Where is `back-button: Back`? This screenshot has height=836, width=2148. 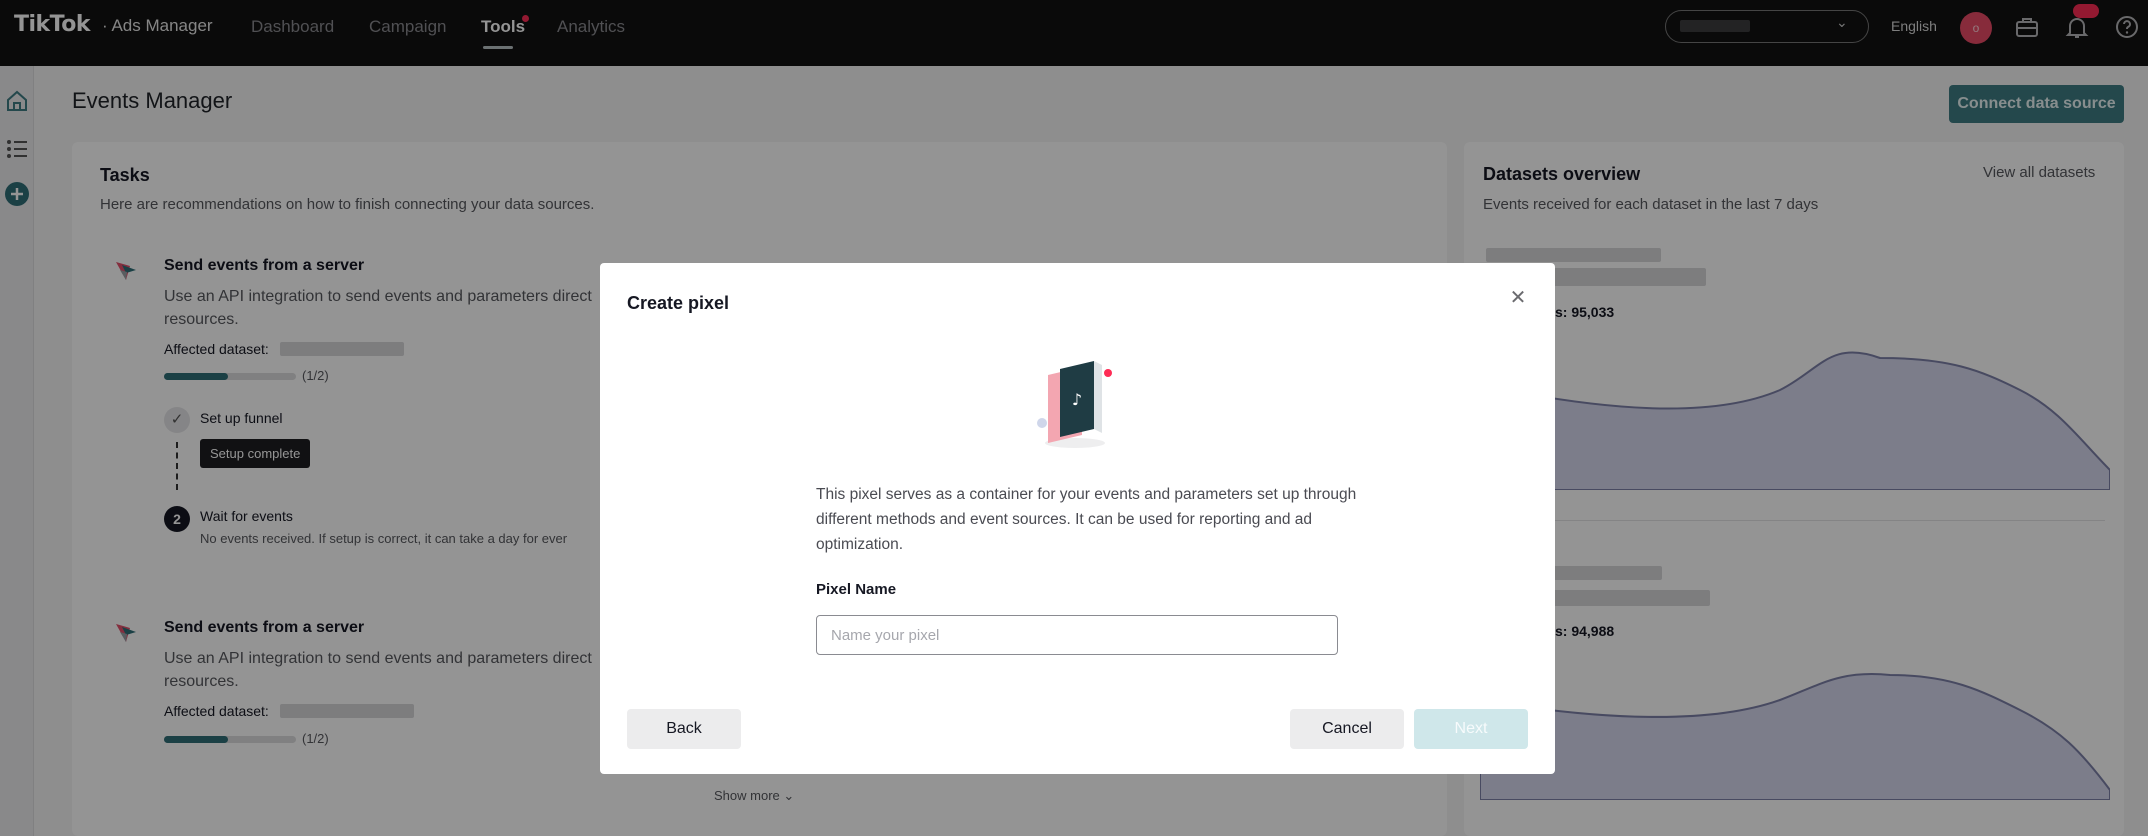
back-button: Back is located at coordinates (684, 729).